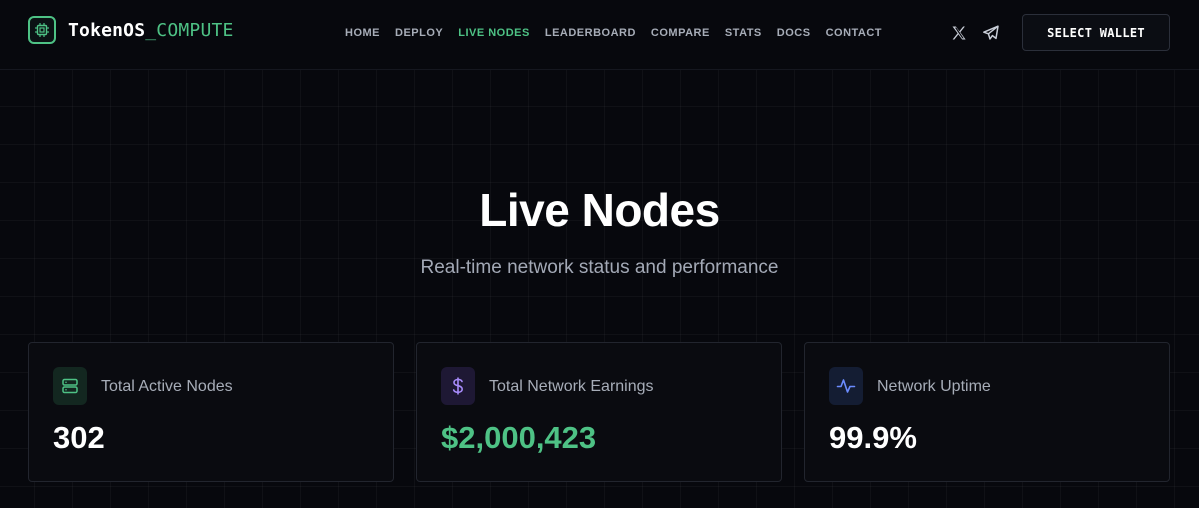 The height and width of the screenshot is (508, 1199). What do you see at coordinates (987, 412) in the screenshot?
I see `stat-card-network-uptime: Network Uptime 99.9%` at bounding box center [987, 412].